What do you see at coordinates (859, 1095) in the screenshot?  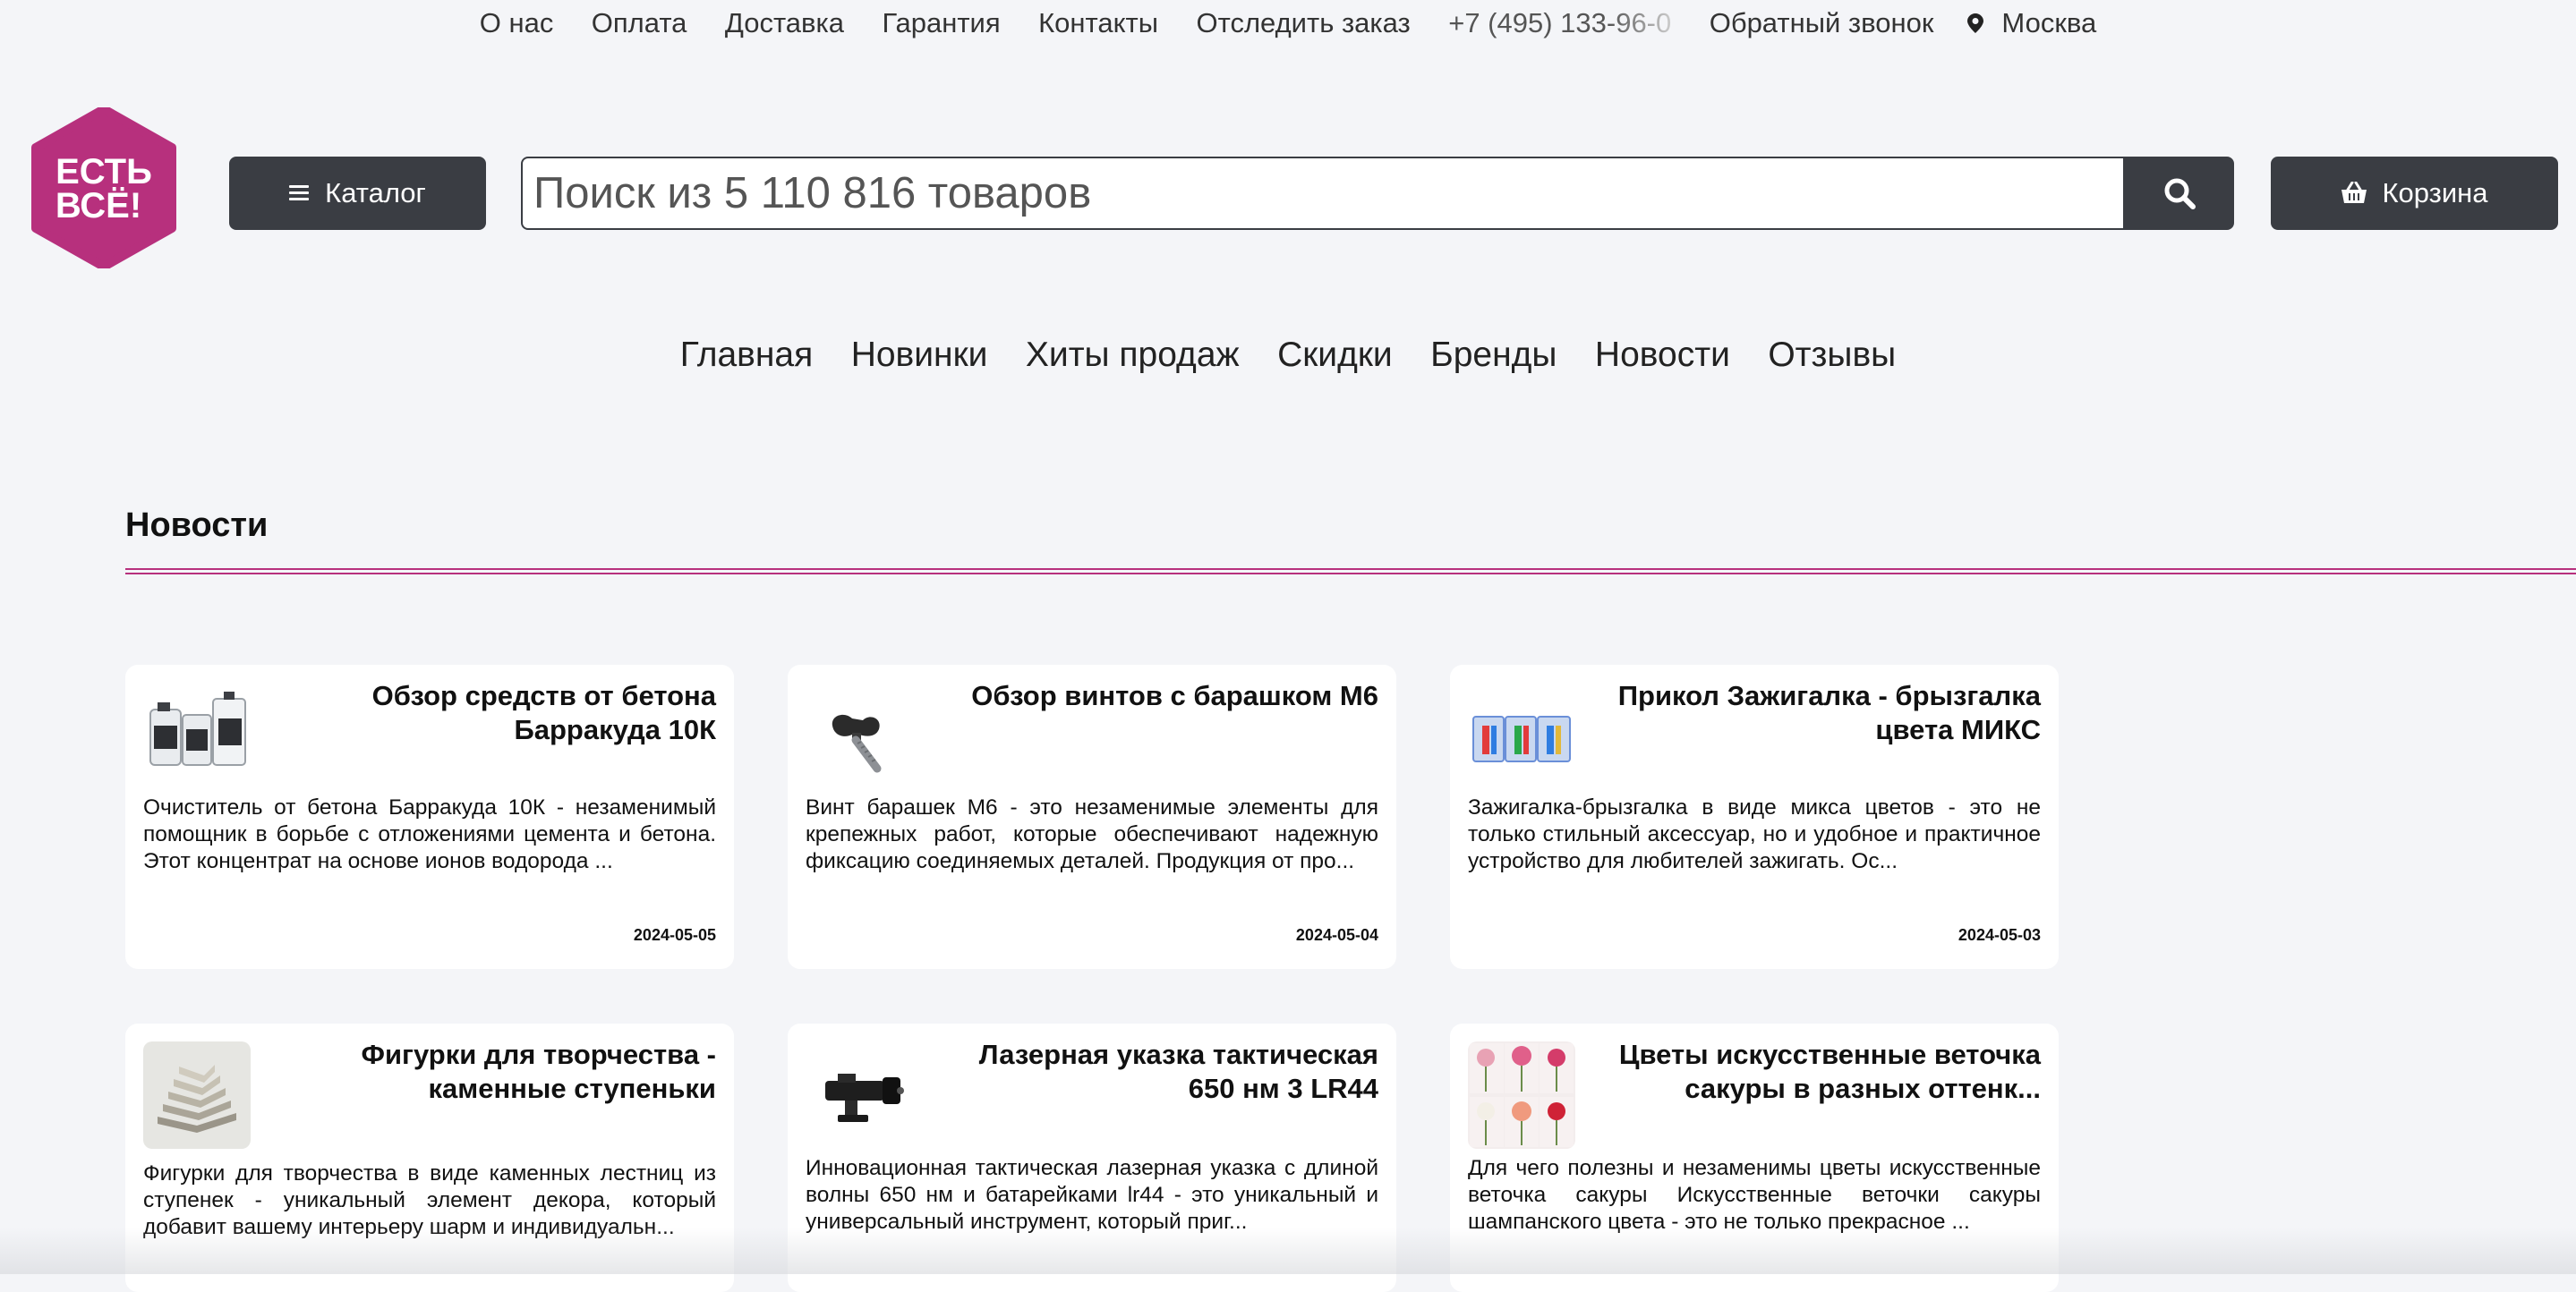 I see `news-thumbnail-laser-pointer` at bounding box center [859, 1095].